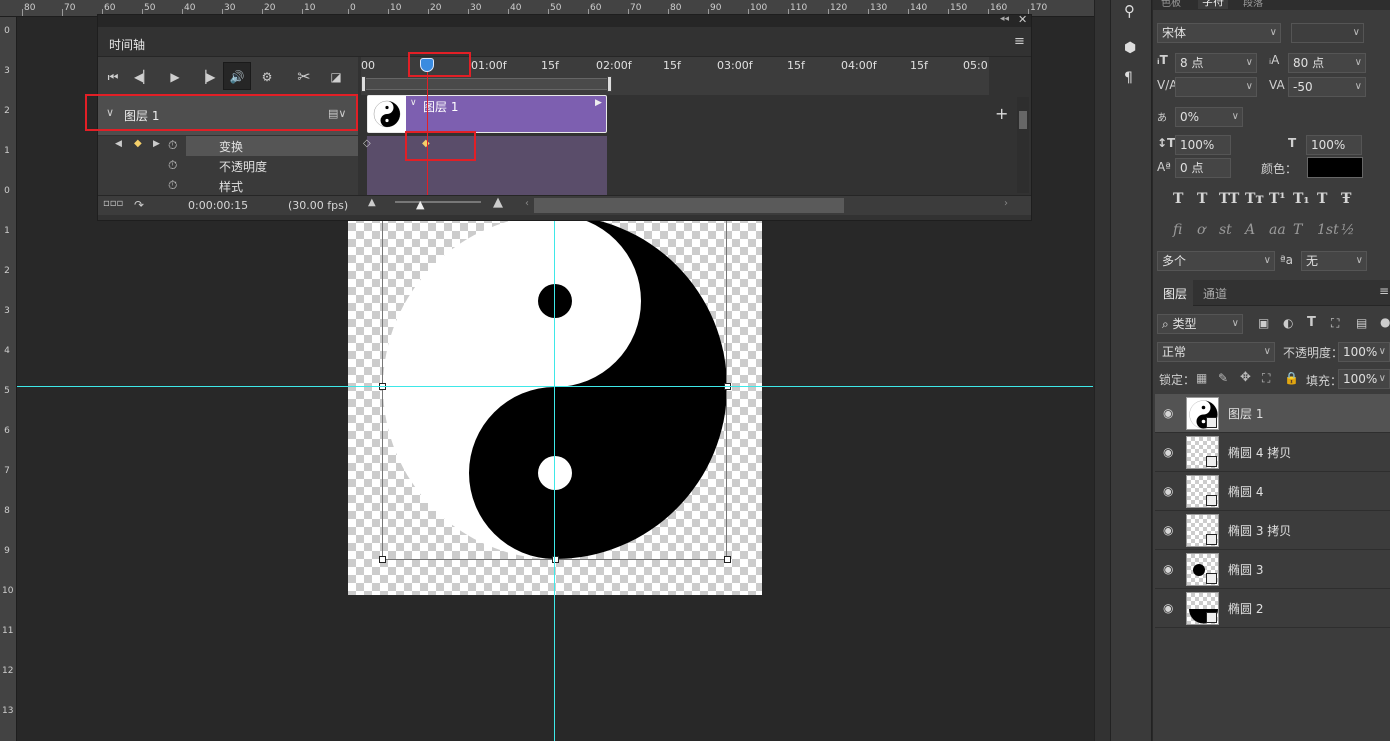 The image size is (1390, 741). I want to click on lock-move-icon: ✥, so click(1245, 377).